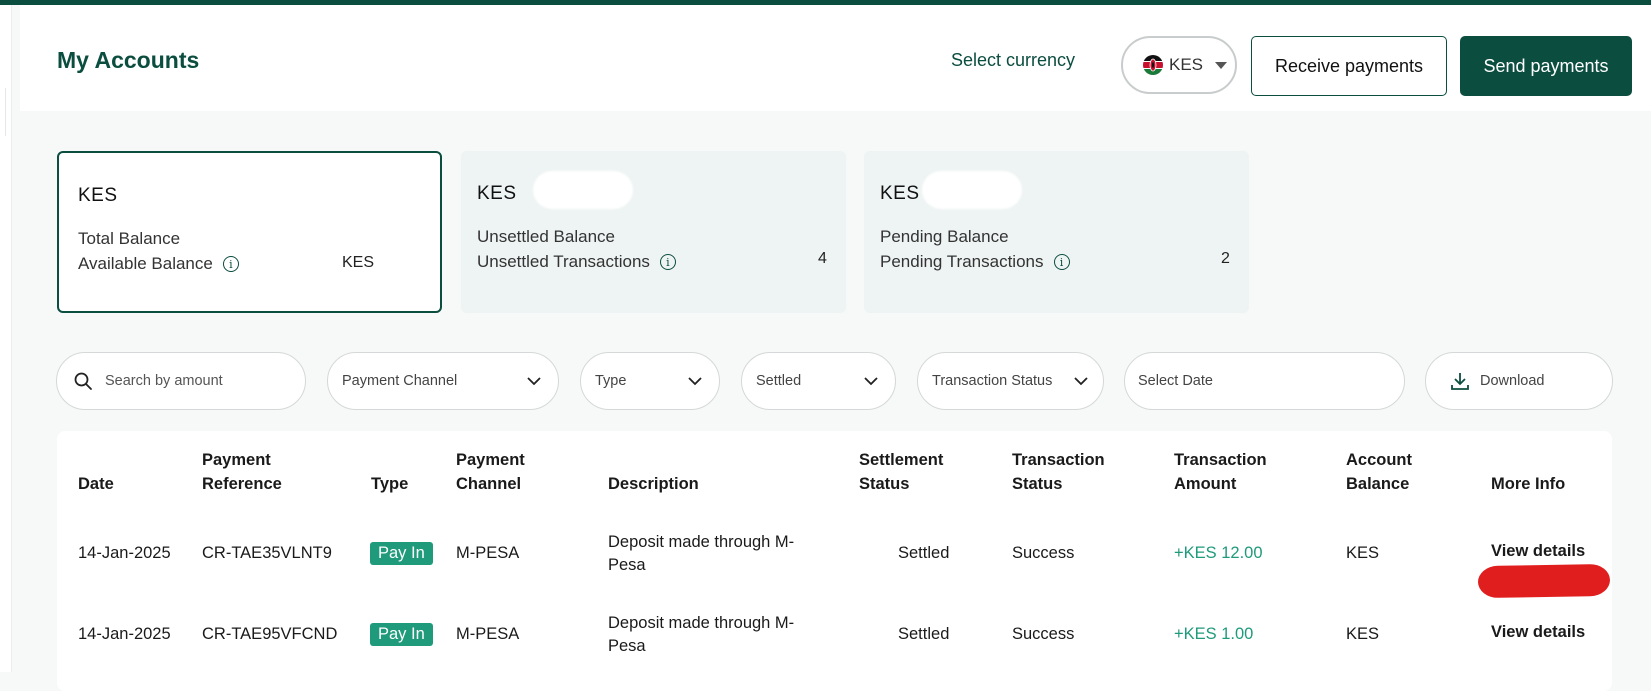 The image size is (1651, 691). Describe the element at coordinates (490, 472) in the screenshot. I see `header-payment-channel: Payment Channel` at that location.